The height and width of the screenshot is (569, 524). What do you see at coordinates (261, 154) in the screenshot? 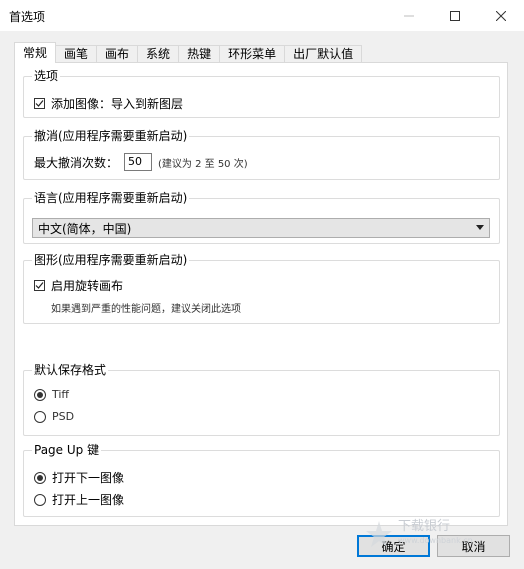
I see `undo-group: 撤消(应用程序需要重新启动) 最大撤消次数： 50 (建议为 2 至 50 次)` at bounding box center [261, 154].